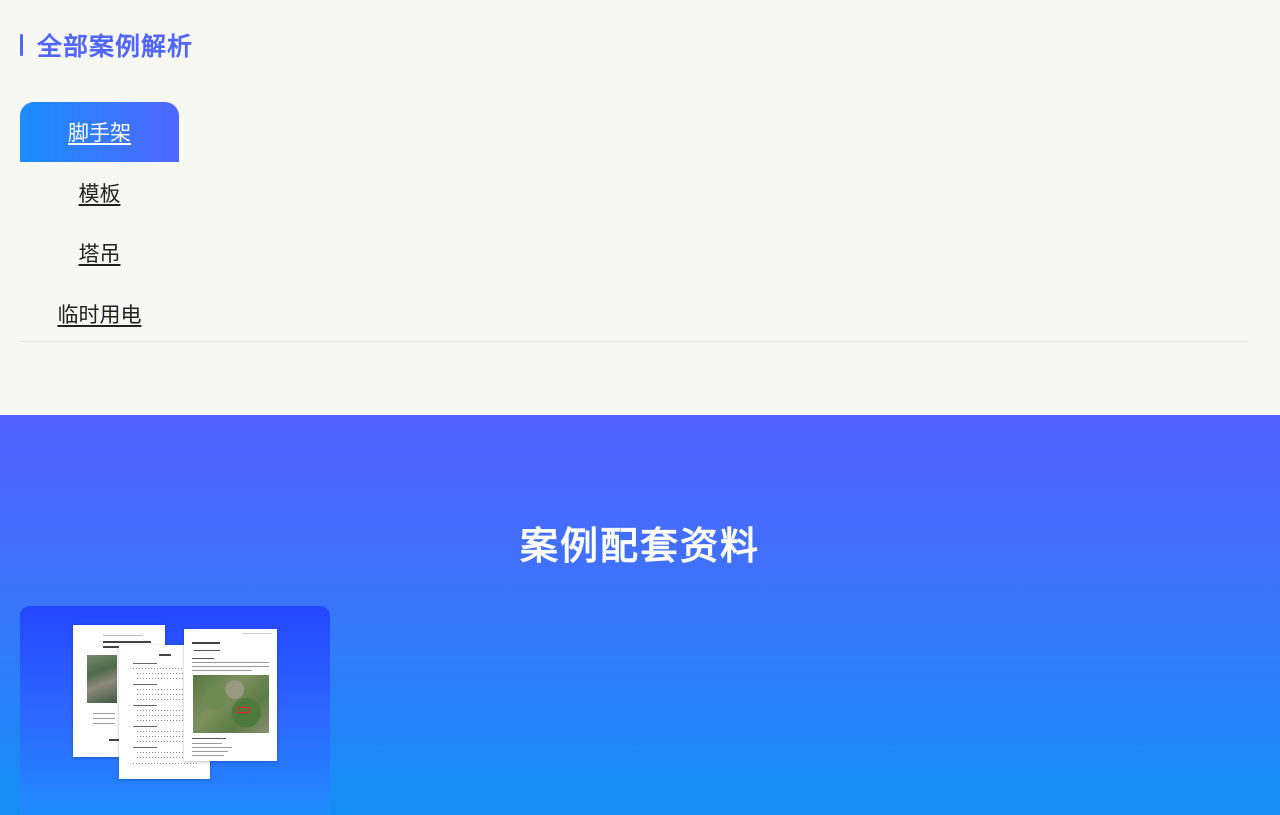  I want to click on category-tab-scaffold: 脚手架, so click(99, 132).